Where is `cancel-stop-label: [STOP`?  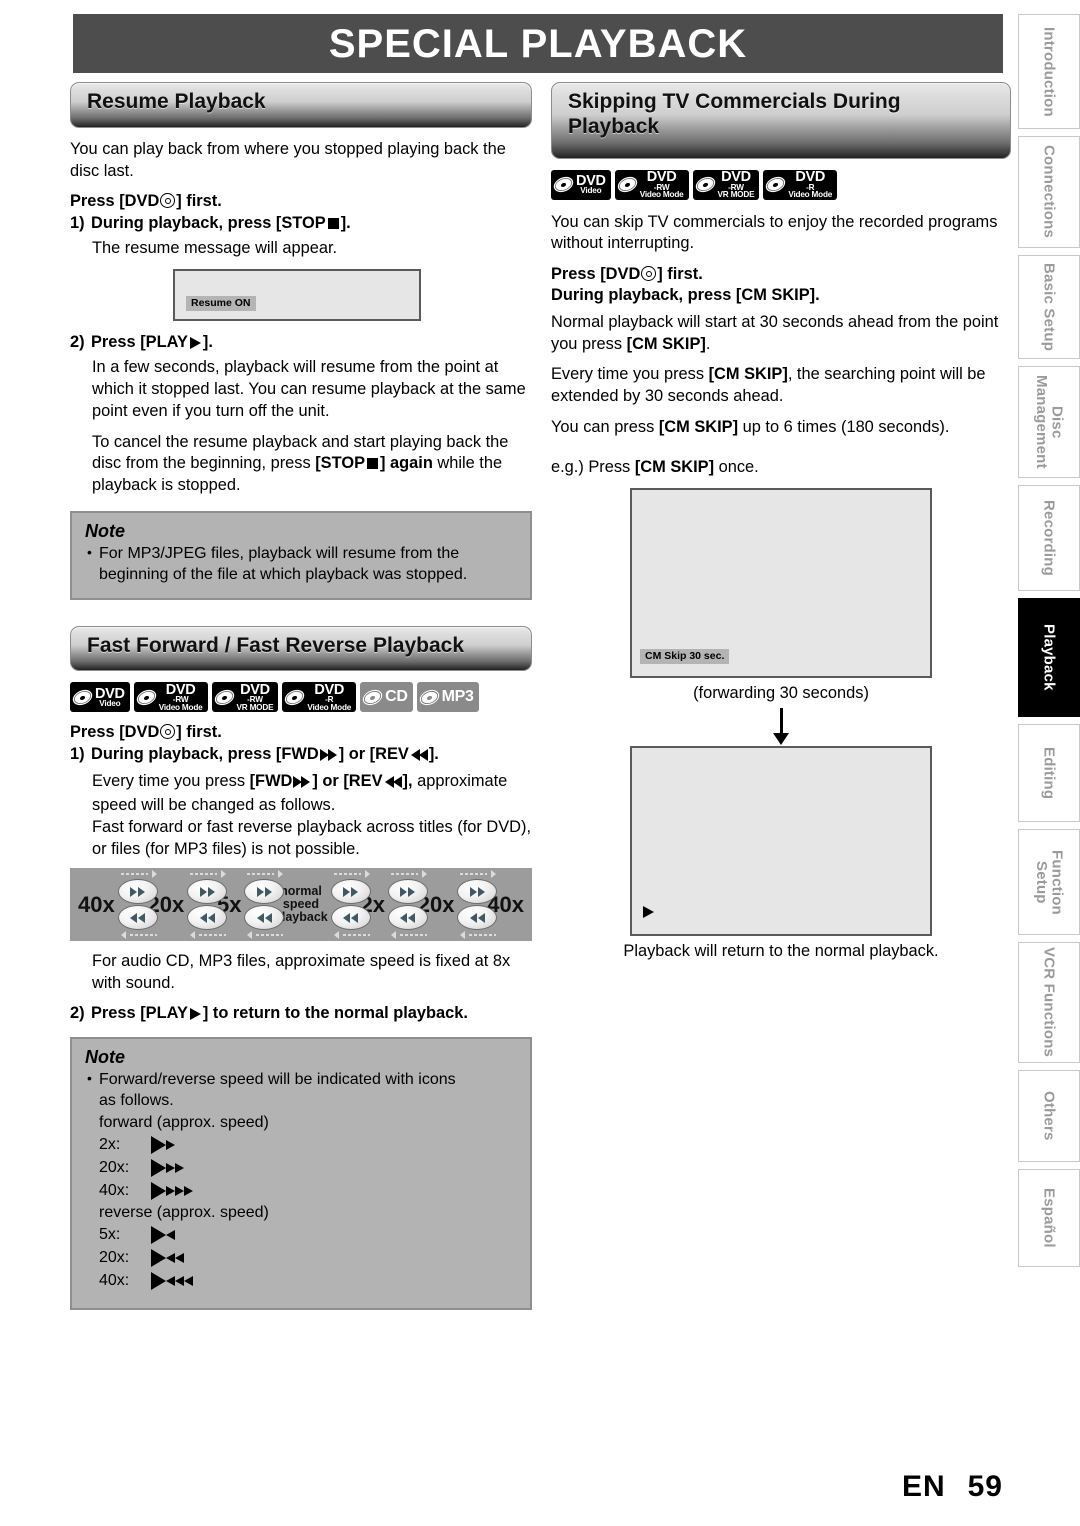
cancel-stop-label: [STOP is located at coordinates (340, 463).